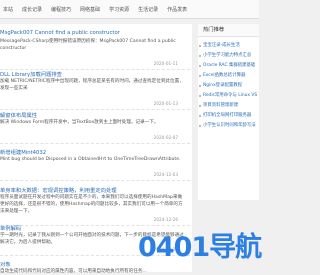  Describe the element at coordinates (32, 9) in the screenshot. I see `nav-item-growth: 成长记录` at that location.